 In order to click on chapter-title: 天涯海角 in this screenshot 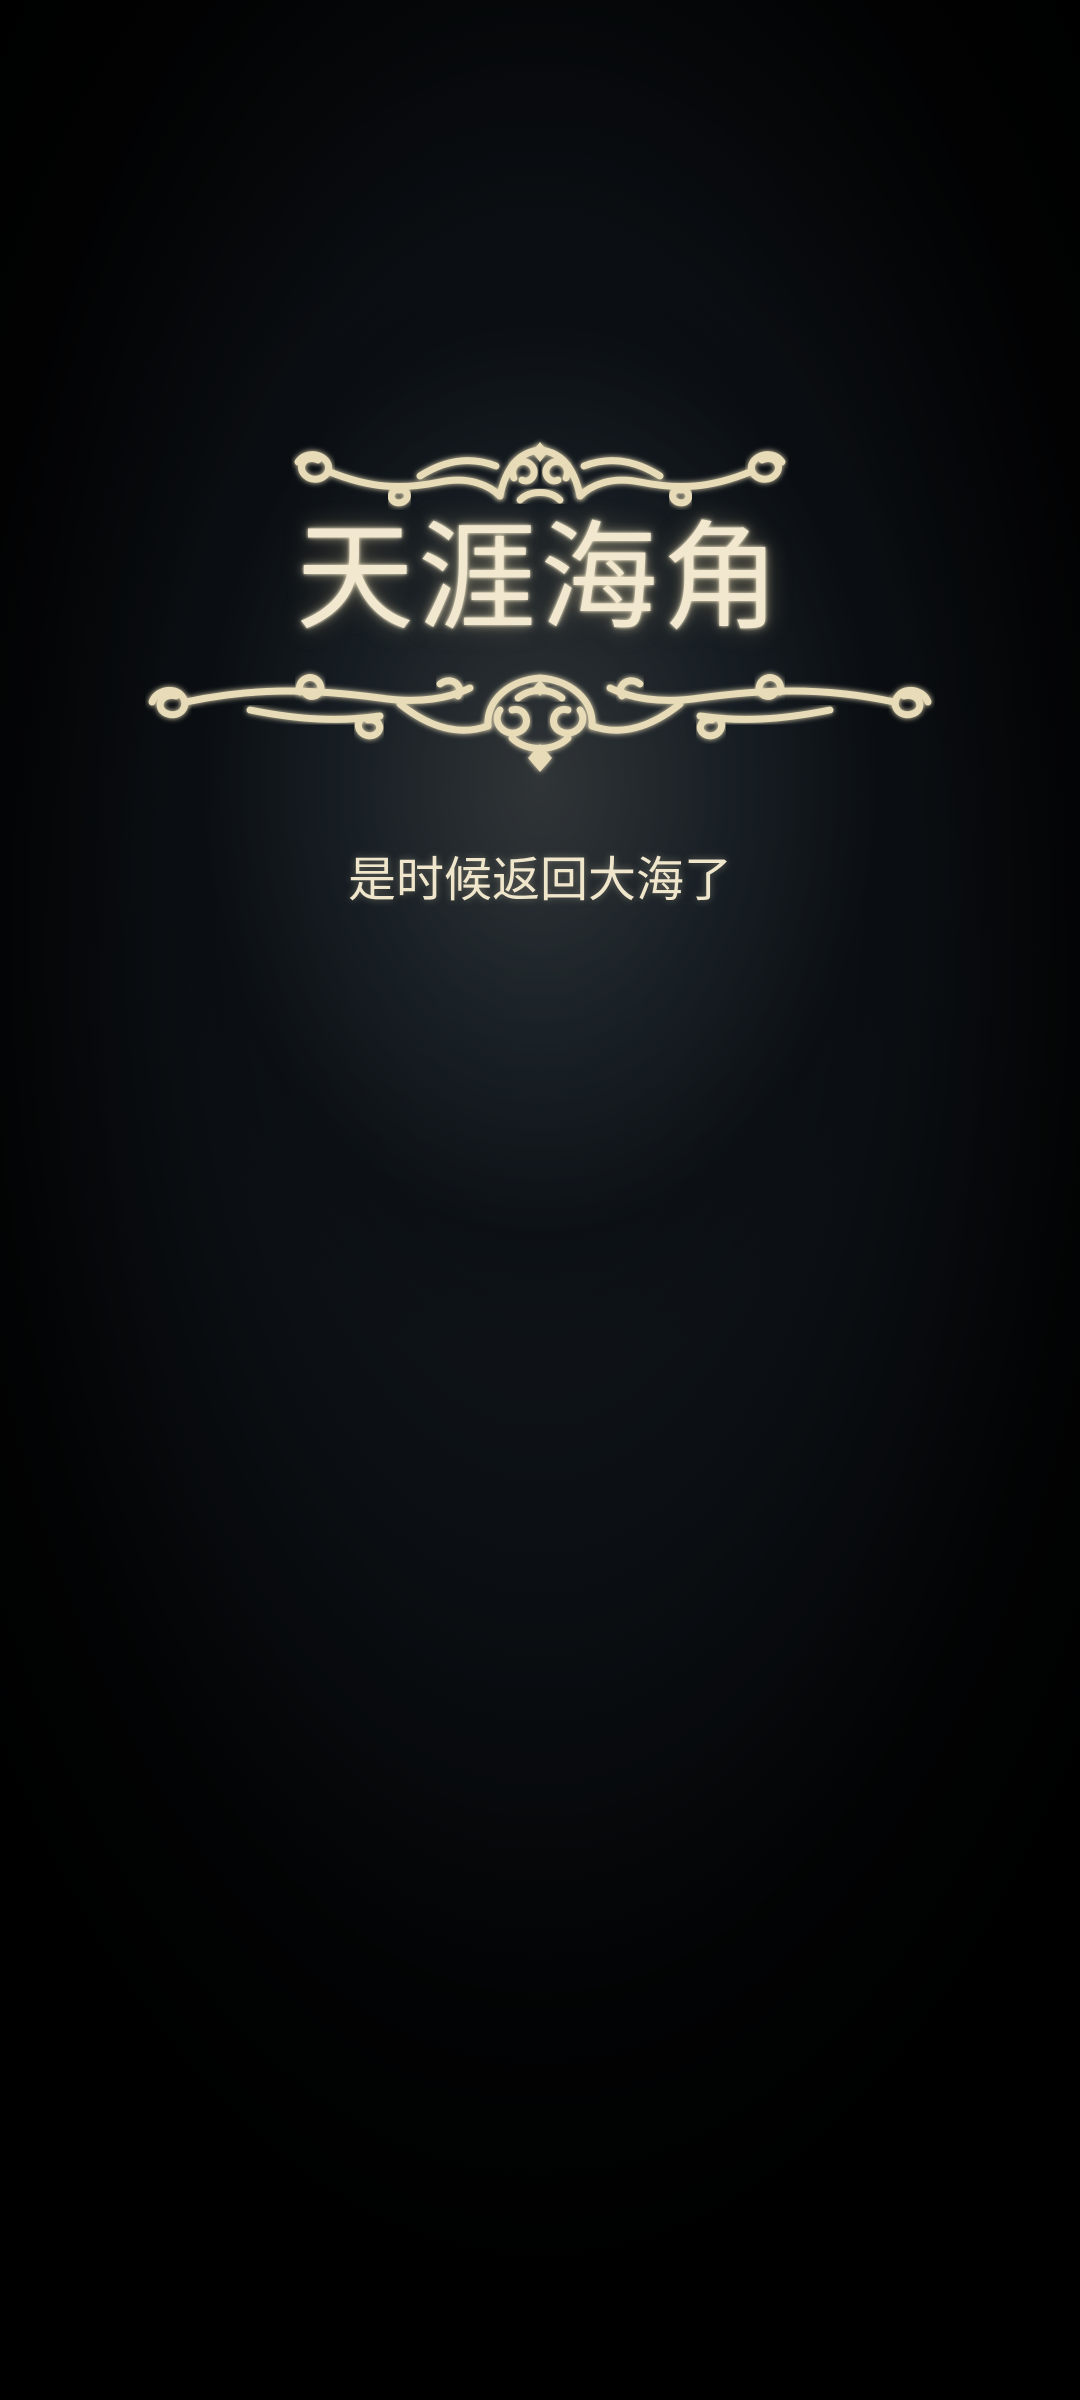, I will do `click(539, 578)`.